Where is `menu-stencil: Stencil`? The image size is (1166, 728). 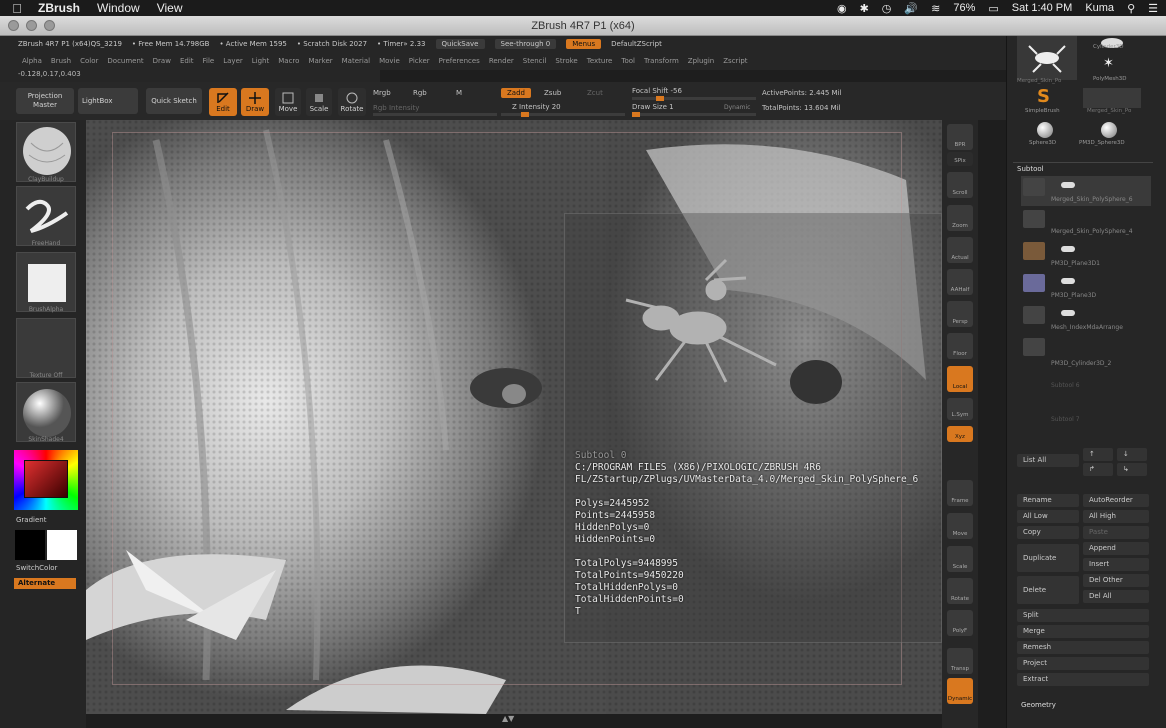 menu-stencil: Stencil is located at coordinates (535, 61).